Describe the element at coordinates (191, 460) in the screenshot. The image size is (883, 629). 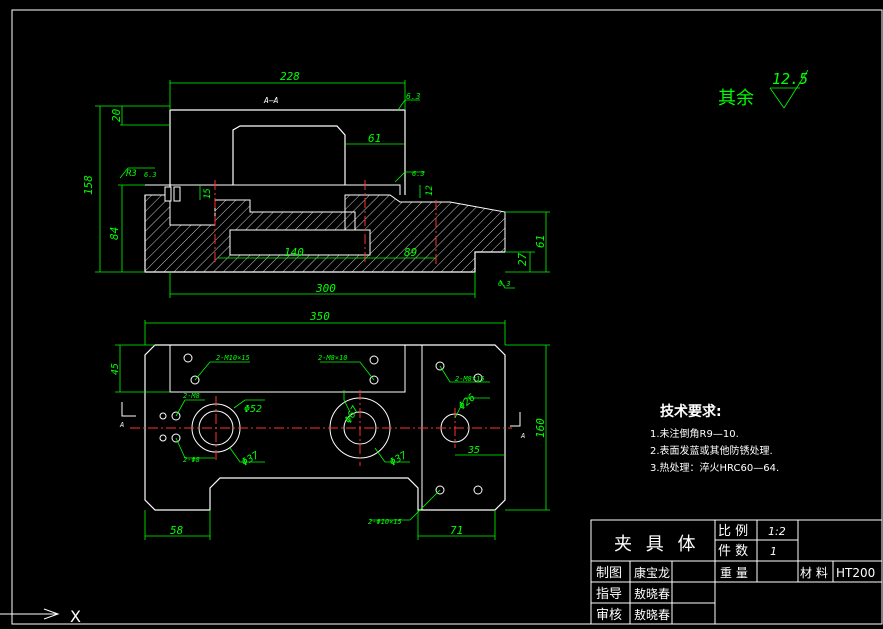
I see `hole-callout-e: 2-Φ8` at that location.